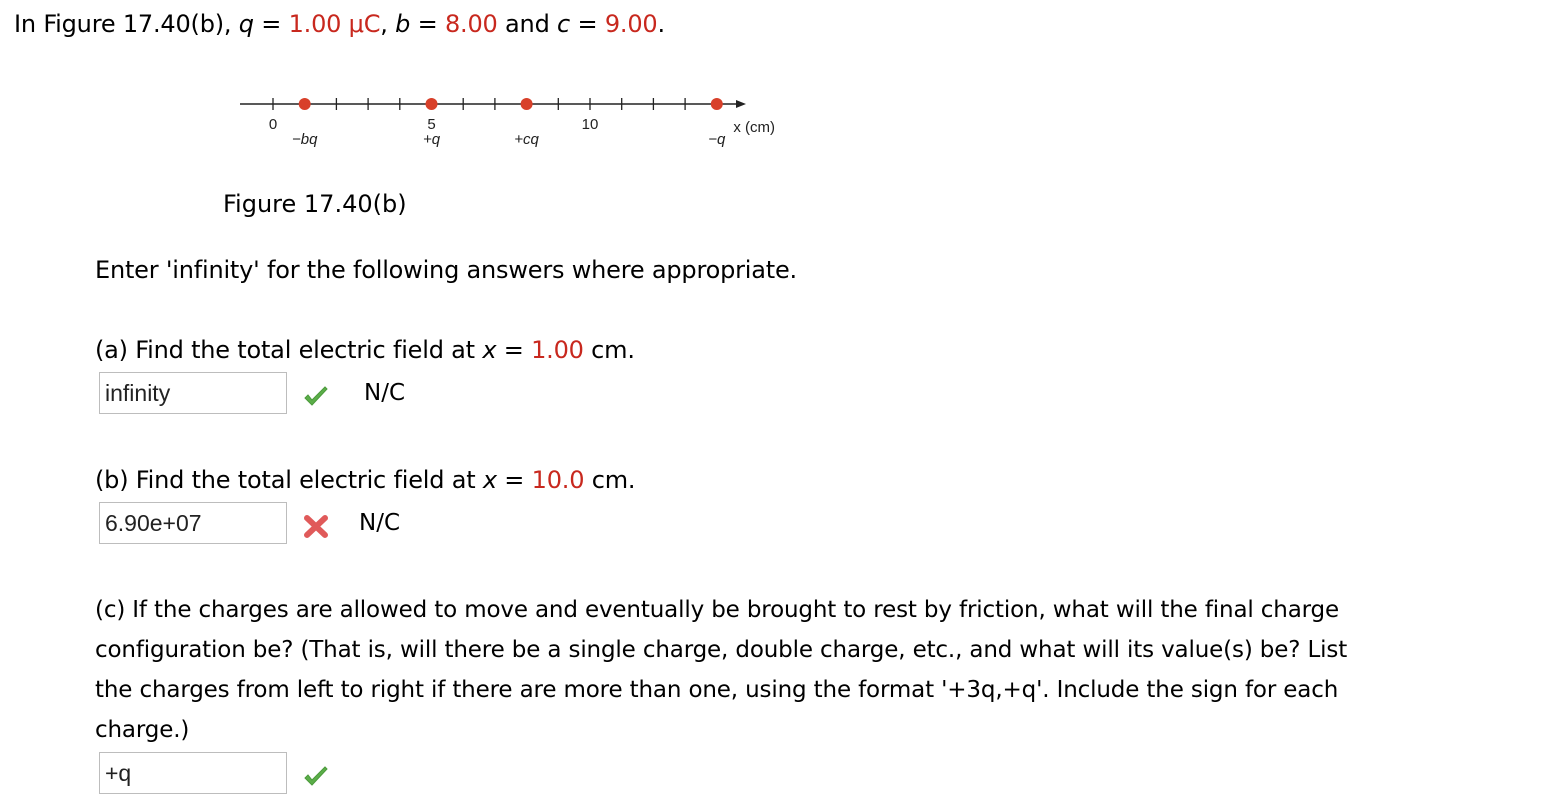 The height and width of the screenshot is (812, 1558). I want to click on part-c-answer-input: +q, so click(193, 773).